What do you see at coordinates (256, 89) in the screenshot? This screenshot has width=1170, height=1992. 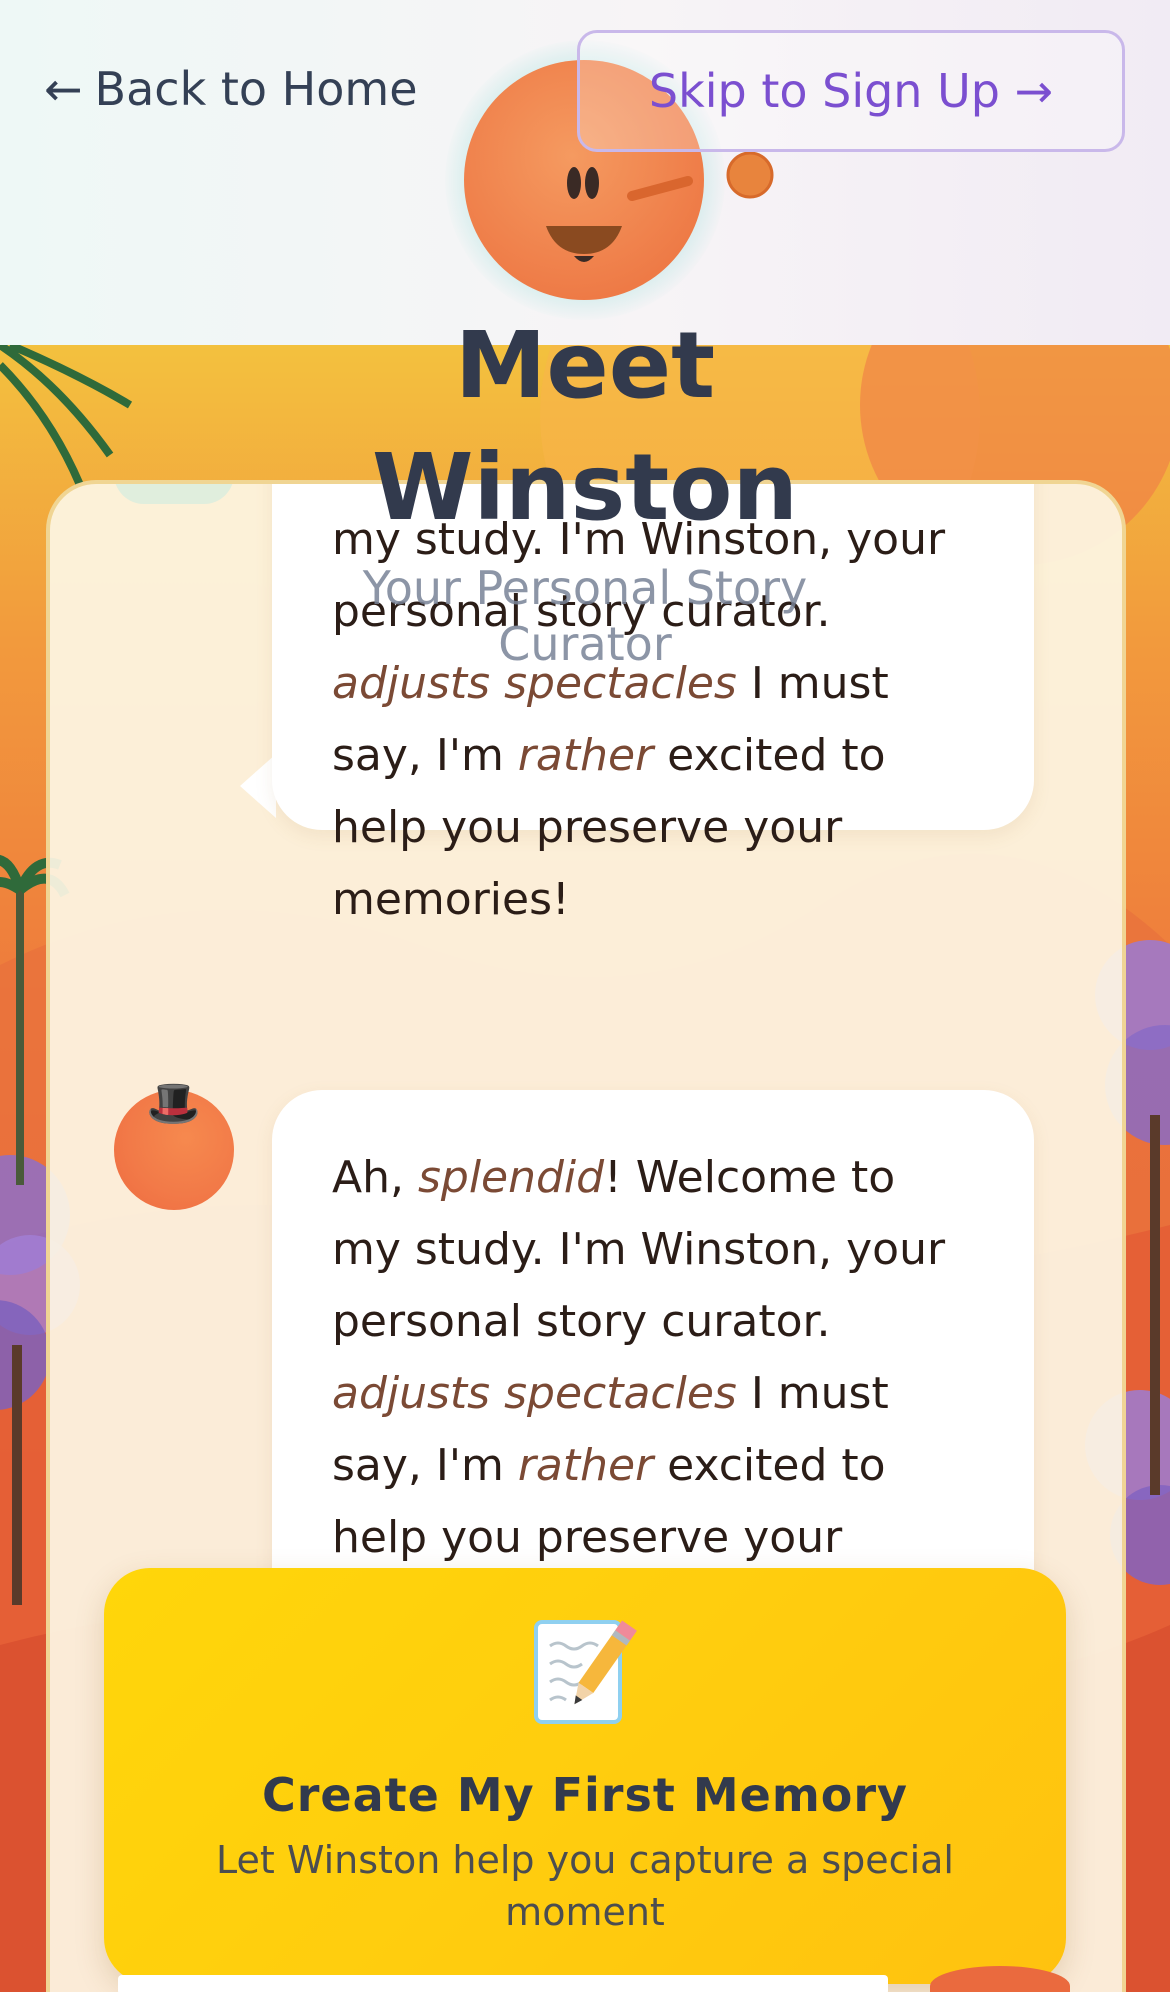 I see `back-to-home-label: Back to Home` at bounding box center [256, 89].